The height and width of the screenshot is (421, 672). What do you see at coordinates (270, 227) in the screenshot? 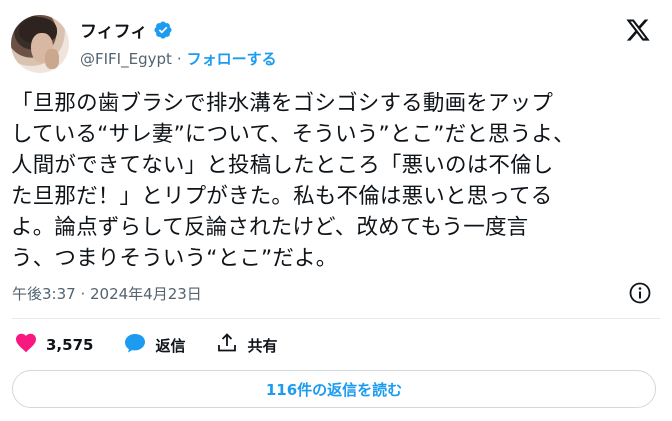
I see `tweet-line: よ。論点ずらして反論されたけど、改めてもう一度言` at bounding box center [270, 227].